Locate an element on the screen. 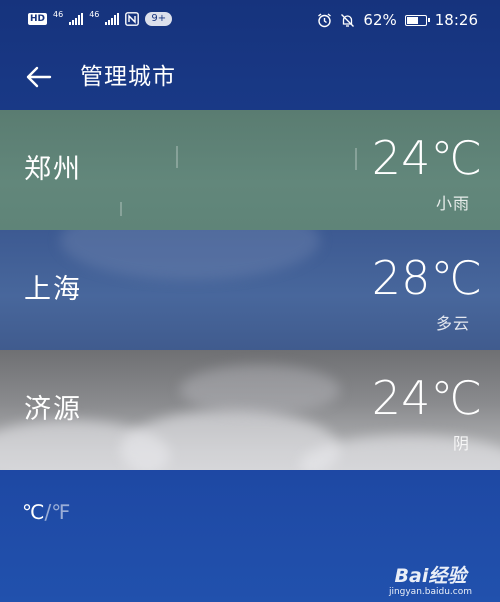  weather-condition: 小雨 is located at coordinates (452, 203).